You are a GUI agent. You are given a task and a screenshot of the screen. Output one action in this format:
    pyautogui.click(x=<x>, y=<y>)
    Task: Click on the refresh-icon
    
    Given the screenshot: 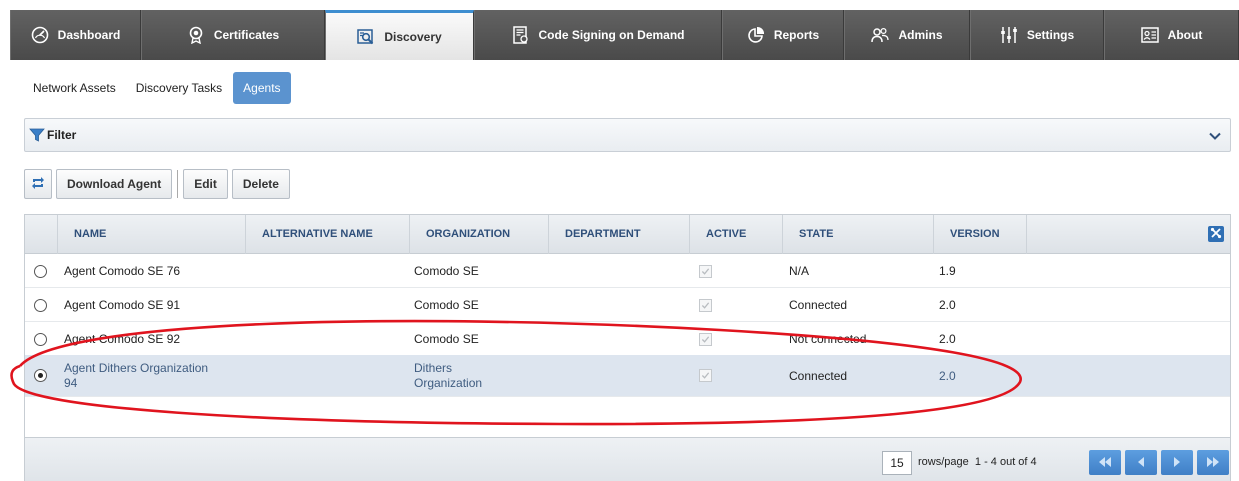 What is the action you would take?
    pyautogui.click(x=38, y=184)
    